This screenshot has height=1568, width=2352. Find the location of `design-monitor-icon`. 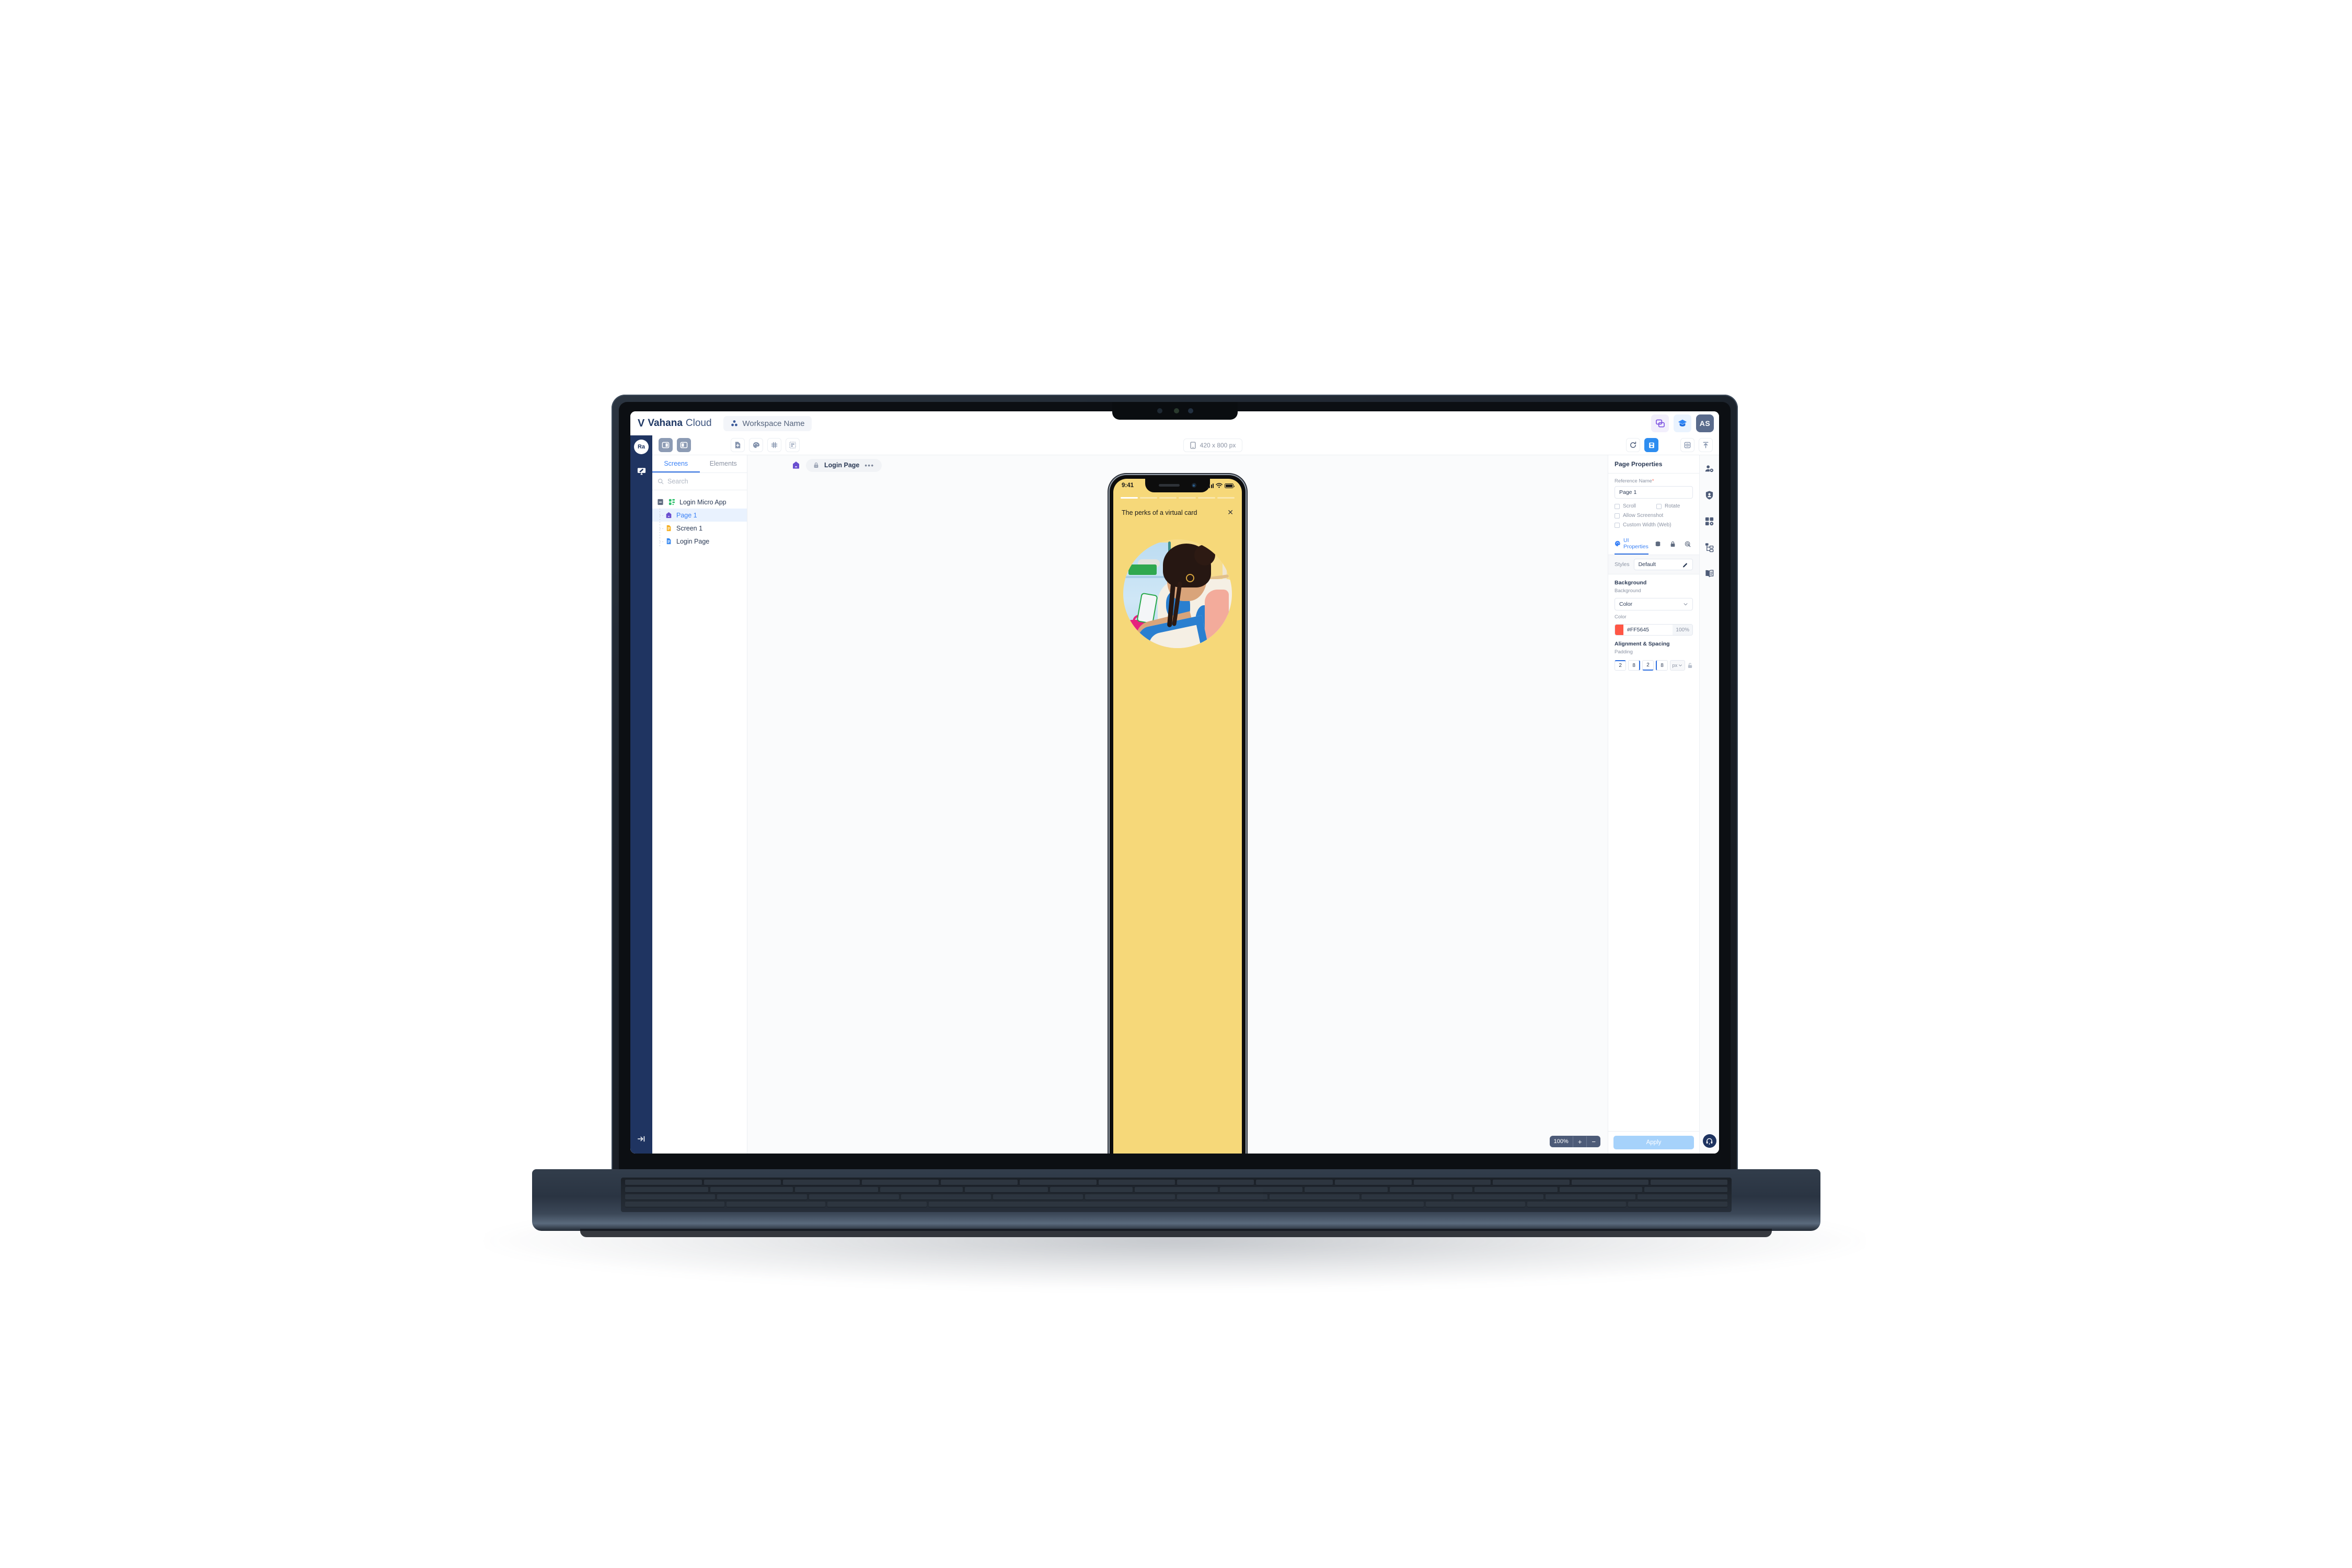

design-monitor-icon is located at coordinates (641, 471).